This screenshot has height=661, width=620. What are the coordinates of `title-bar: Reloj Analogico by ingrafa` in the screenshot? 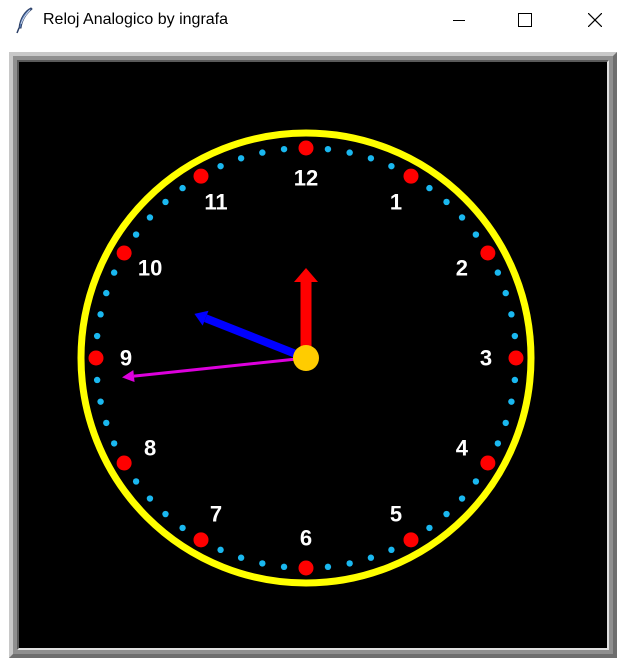 It's located at (310, 21).